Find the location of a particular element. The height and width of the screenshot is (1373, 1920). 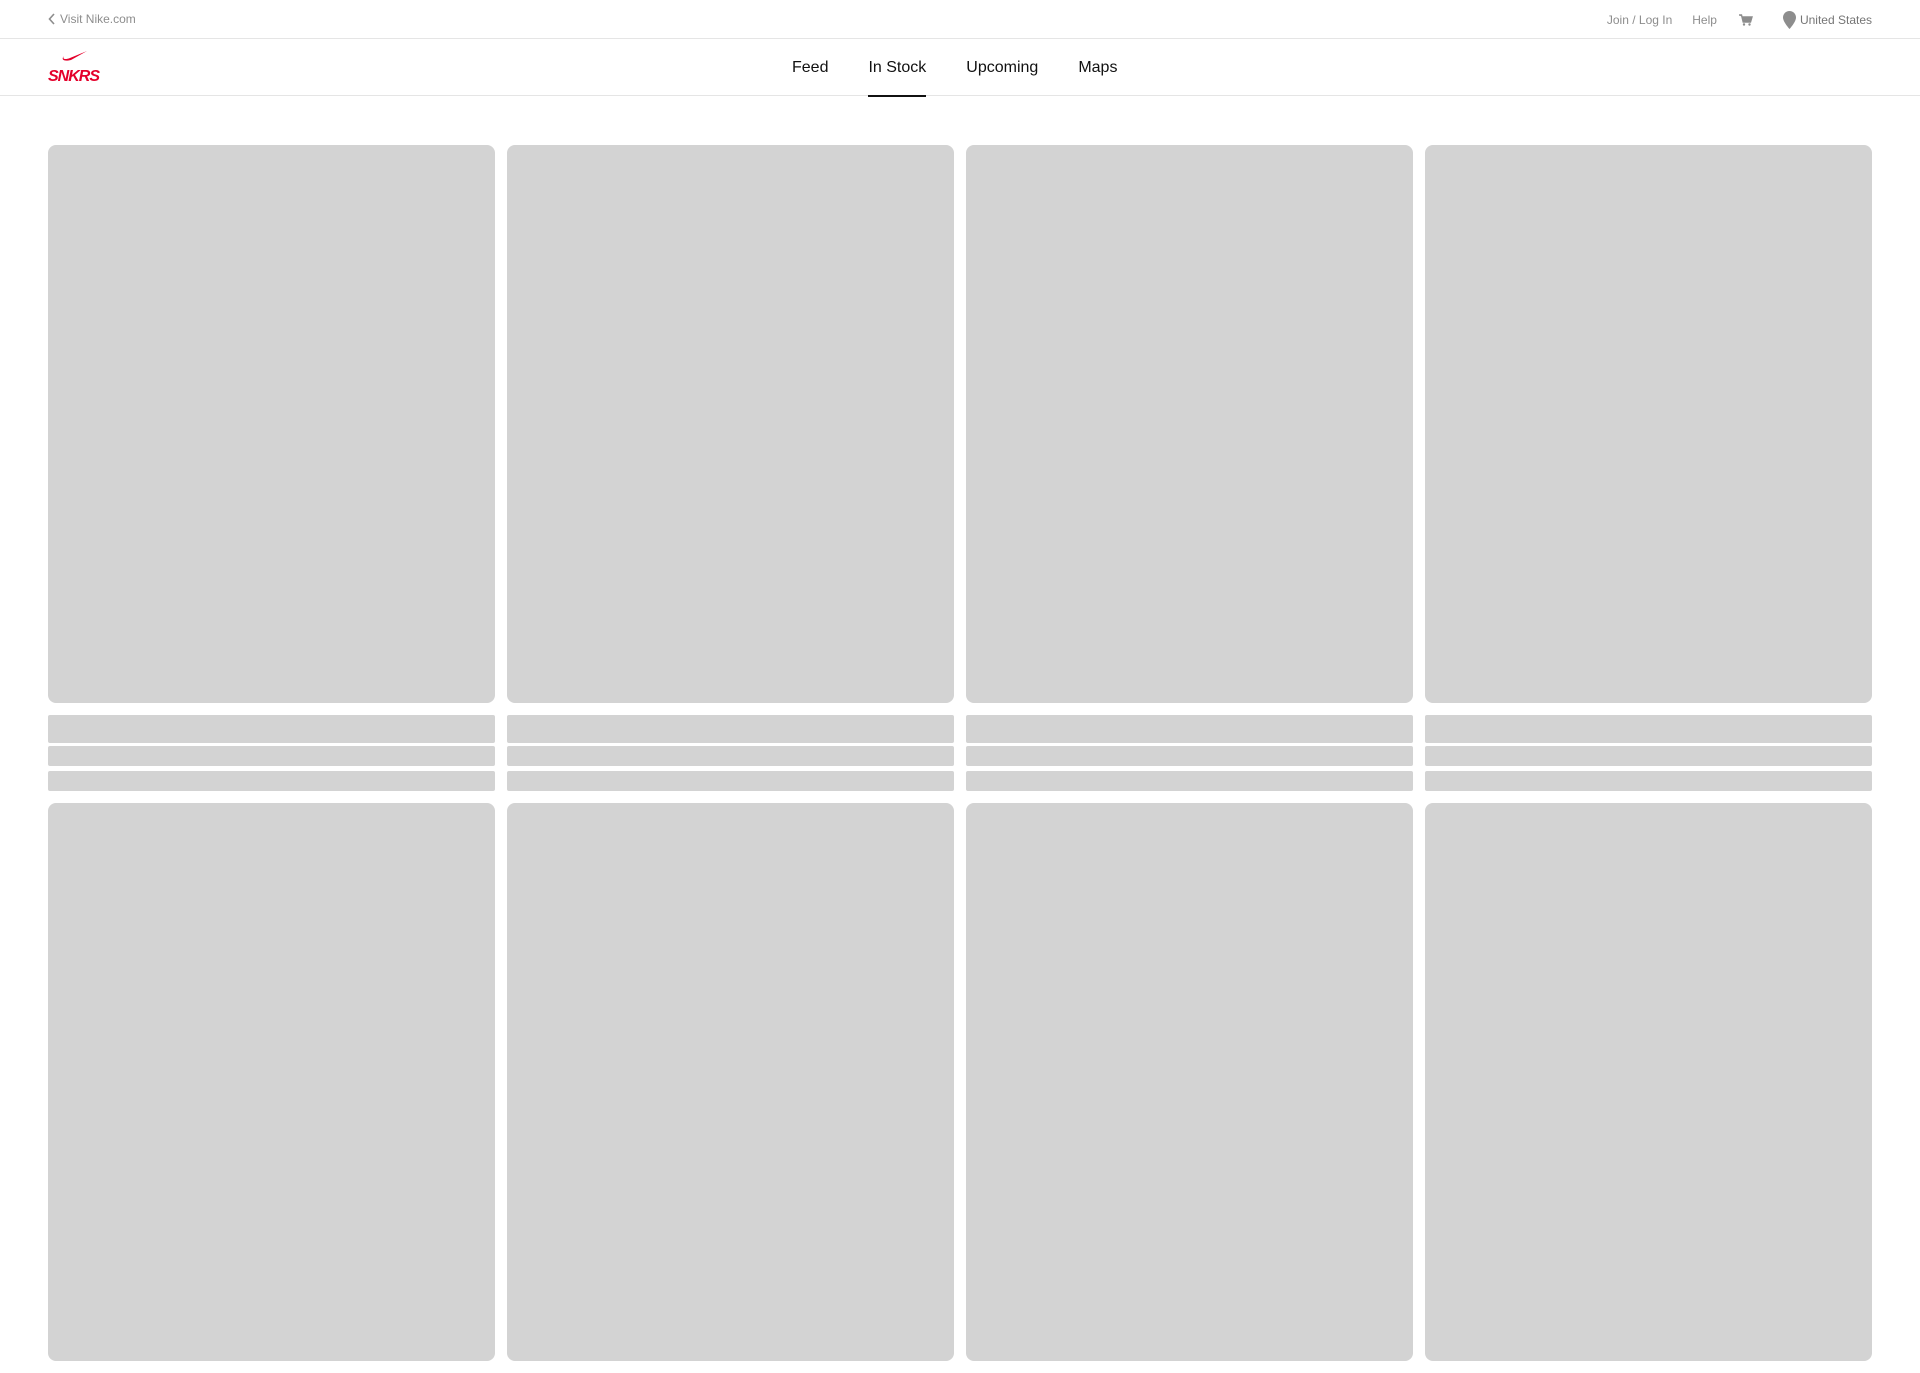

visit-nike-label: Visit Nike.com is located at coordinates (98, 19).